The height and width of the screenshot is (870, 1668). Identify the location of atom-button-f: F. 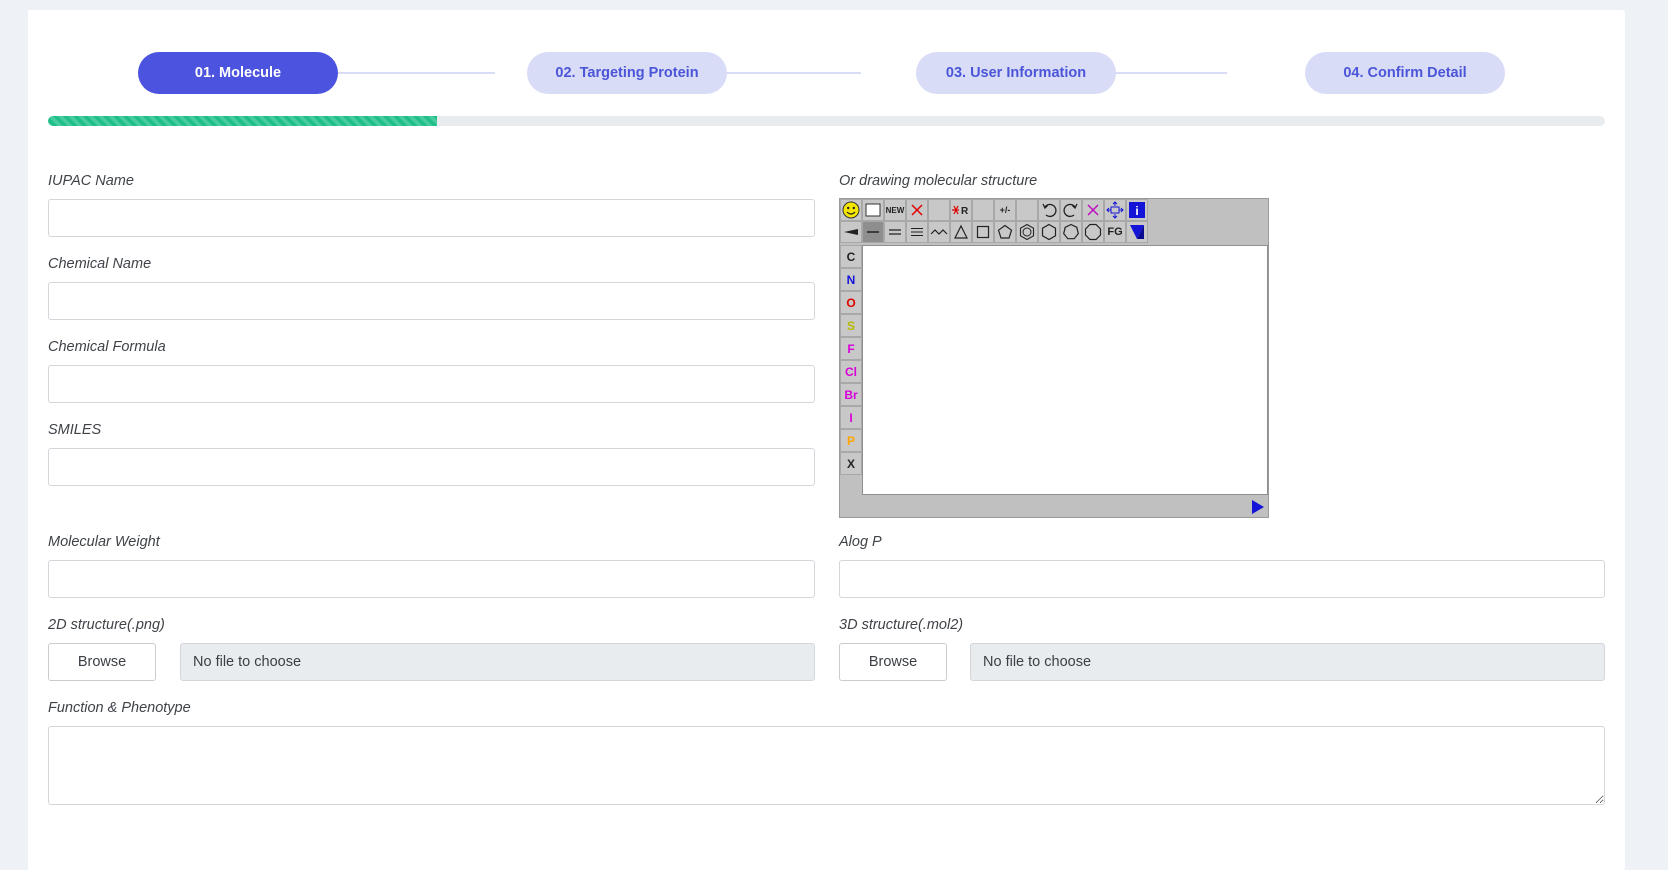
(851, 348).